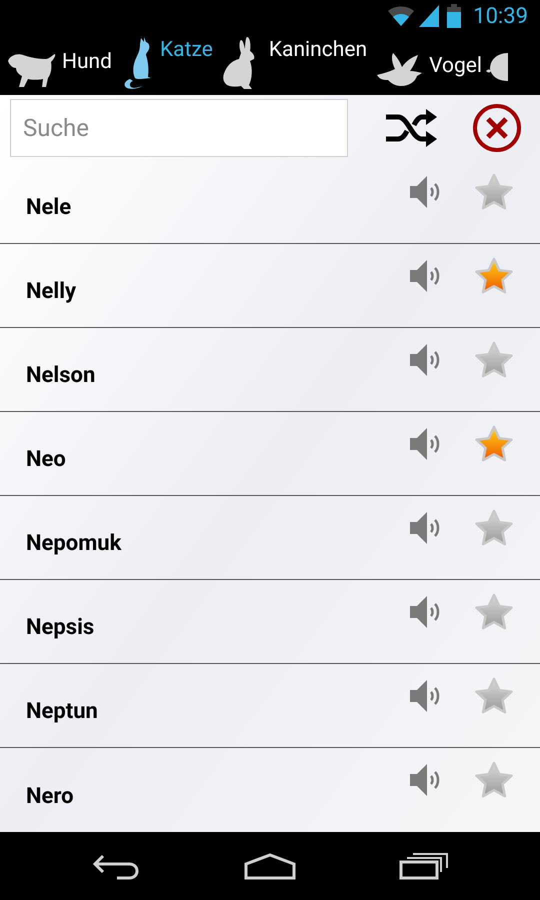 This screenshot has width=540, height=900. Describe the element at coordinates (270, 454) in the screenshot. I see `name-row: Neo` at that location.